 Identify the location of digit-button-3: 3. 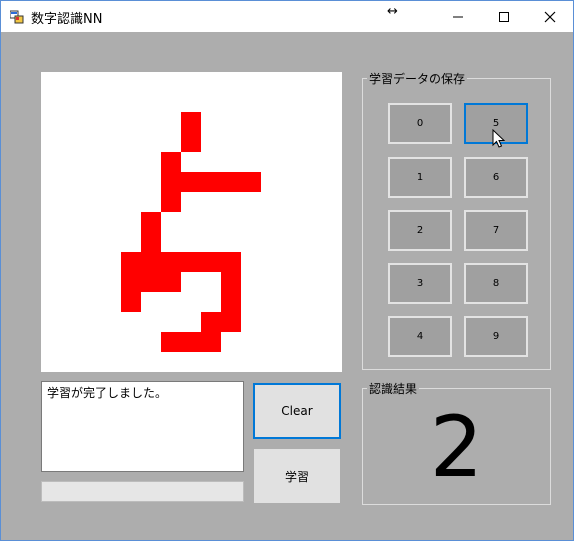
(420, 283).